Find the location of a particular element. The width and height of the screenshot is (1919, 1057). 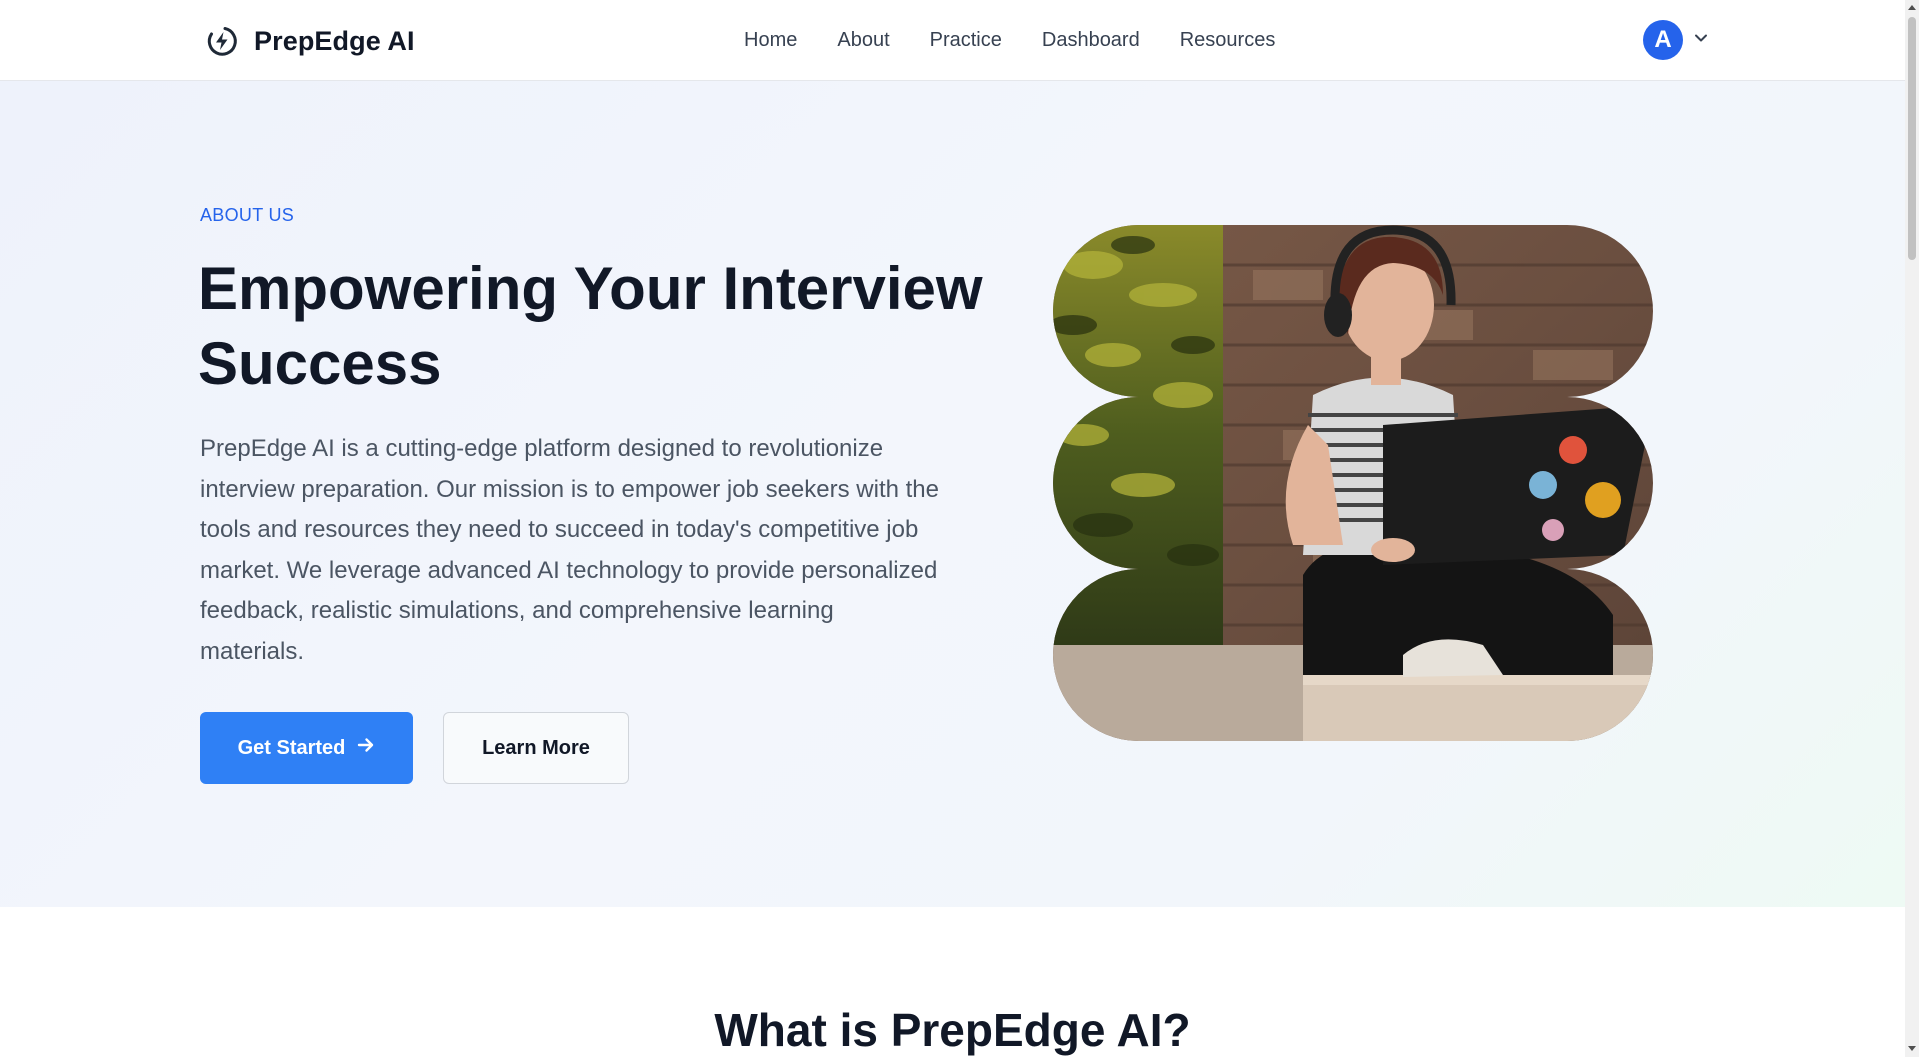

get-started-label: Get Started is located at coordinates (291, 747).